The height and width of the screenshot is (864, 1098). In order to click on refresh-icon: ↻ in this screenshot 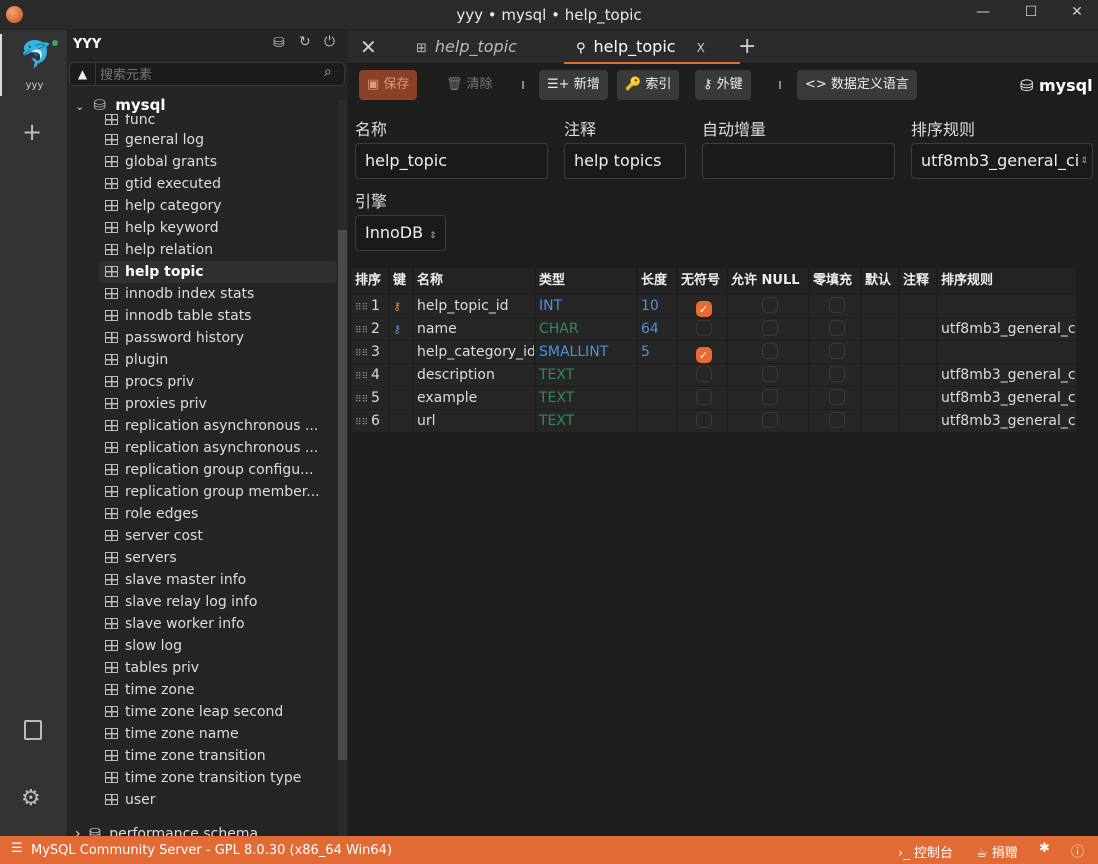, I will do `click(305, 42)`.